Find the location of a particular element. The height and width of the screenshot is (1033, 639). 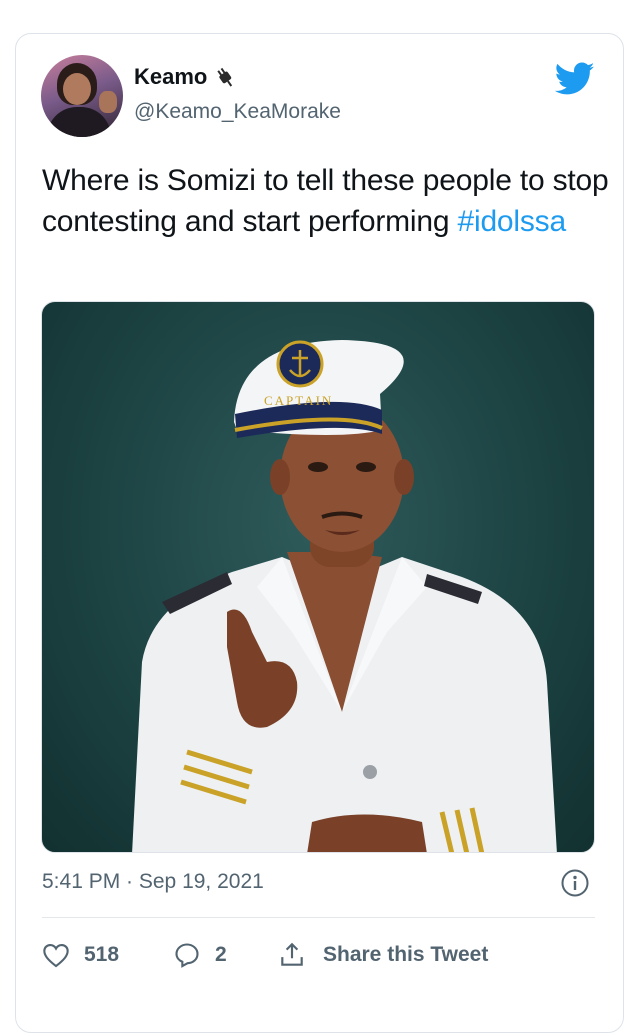

ear-left is located at coordinates (280, 477).